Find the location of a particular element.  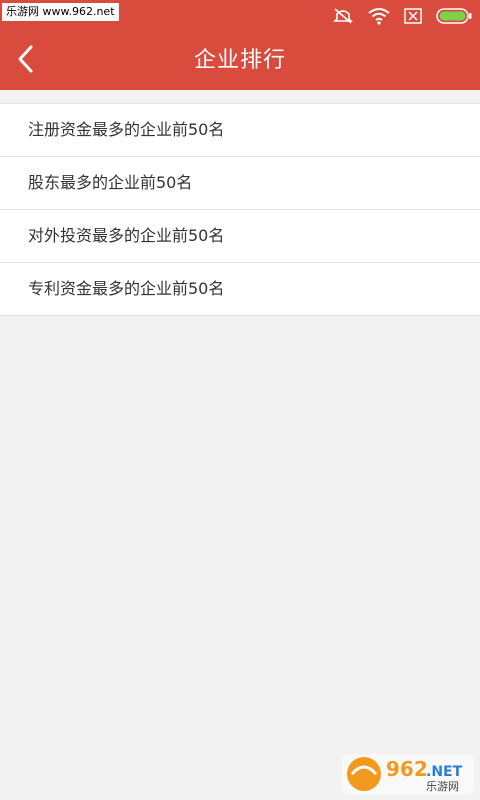

mute-icon is located at coordinates (343, 16).